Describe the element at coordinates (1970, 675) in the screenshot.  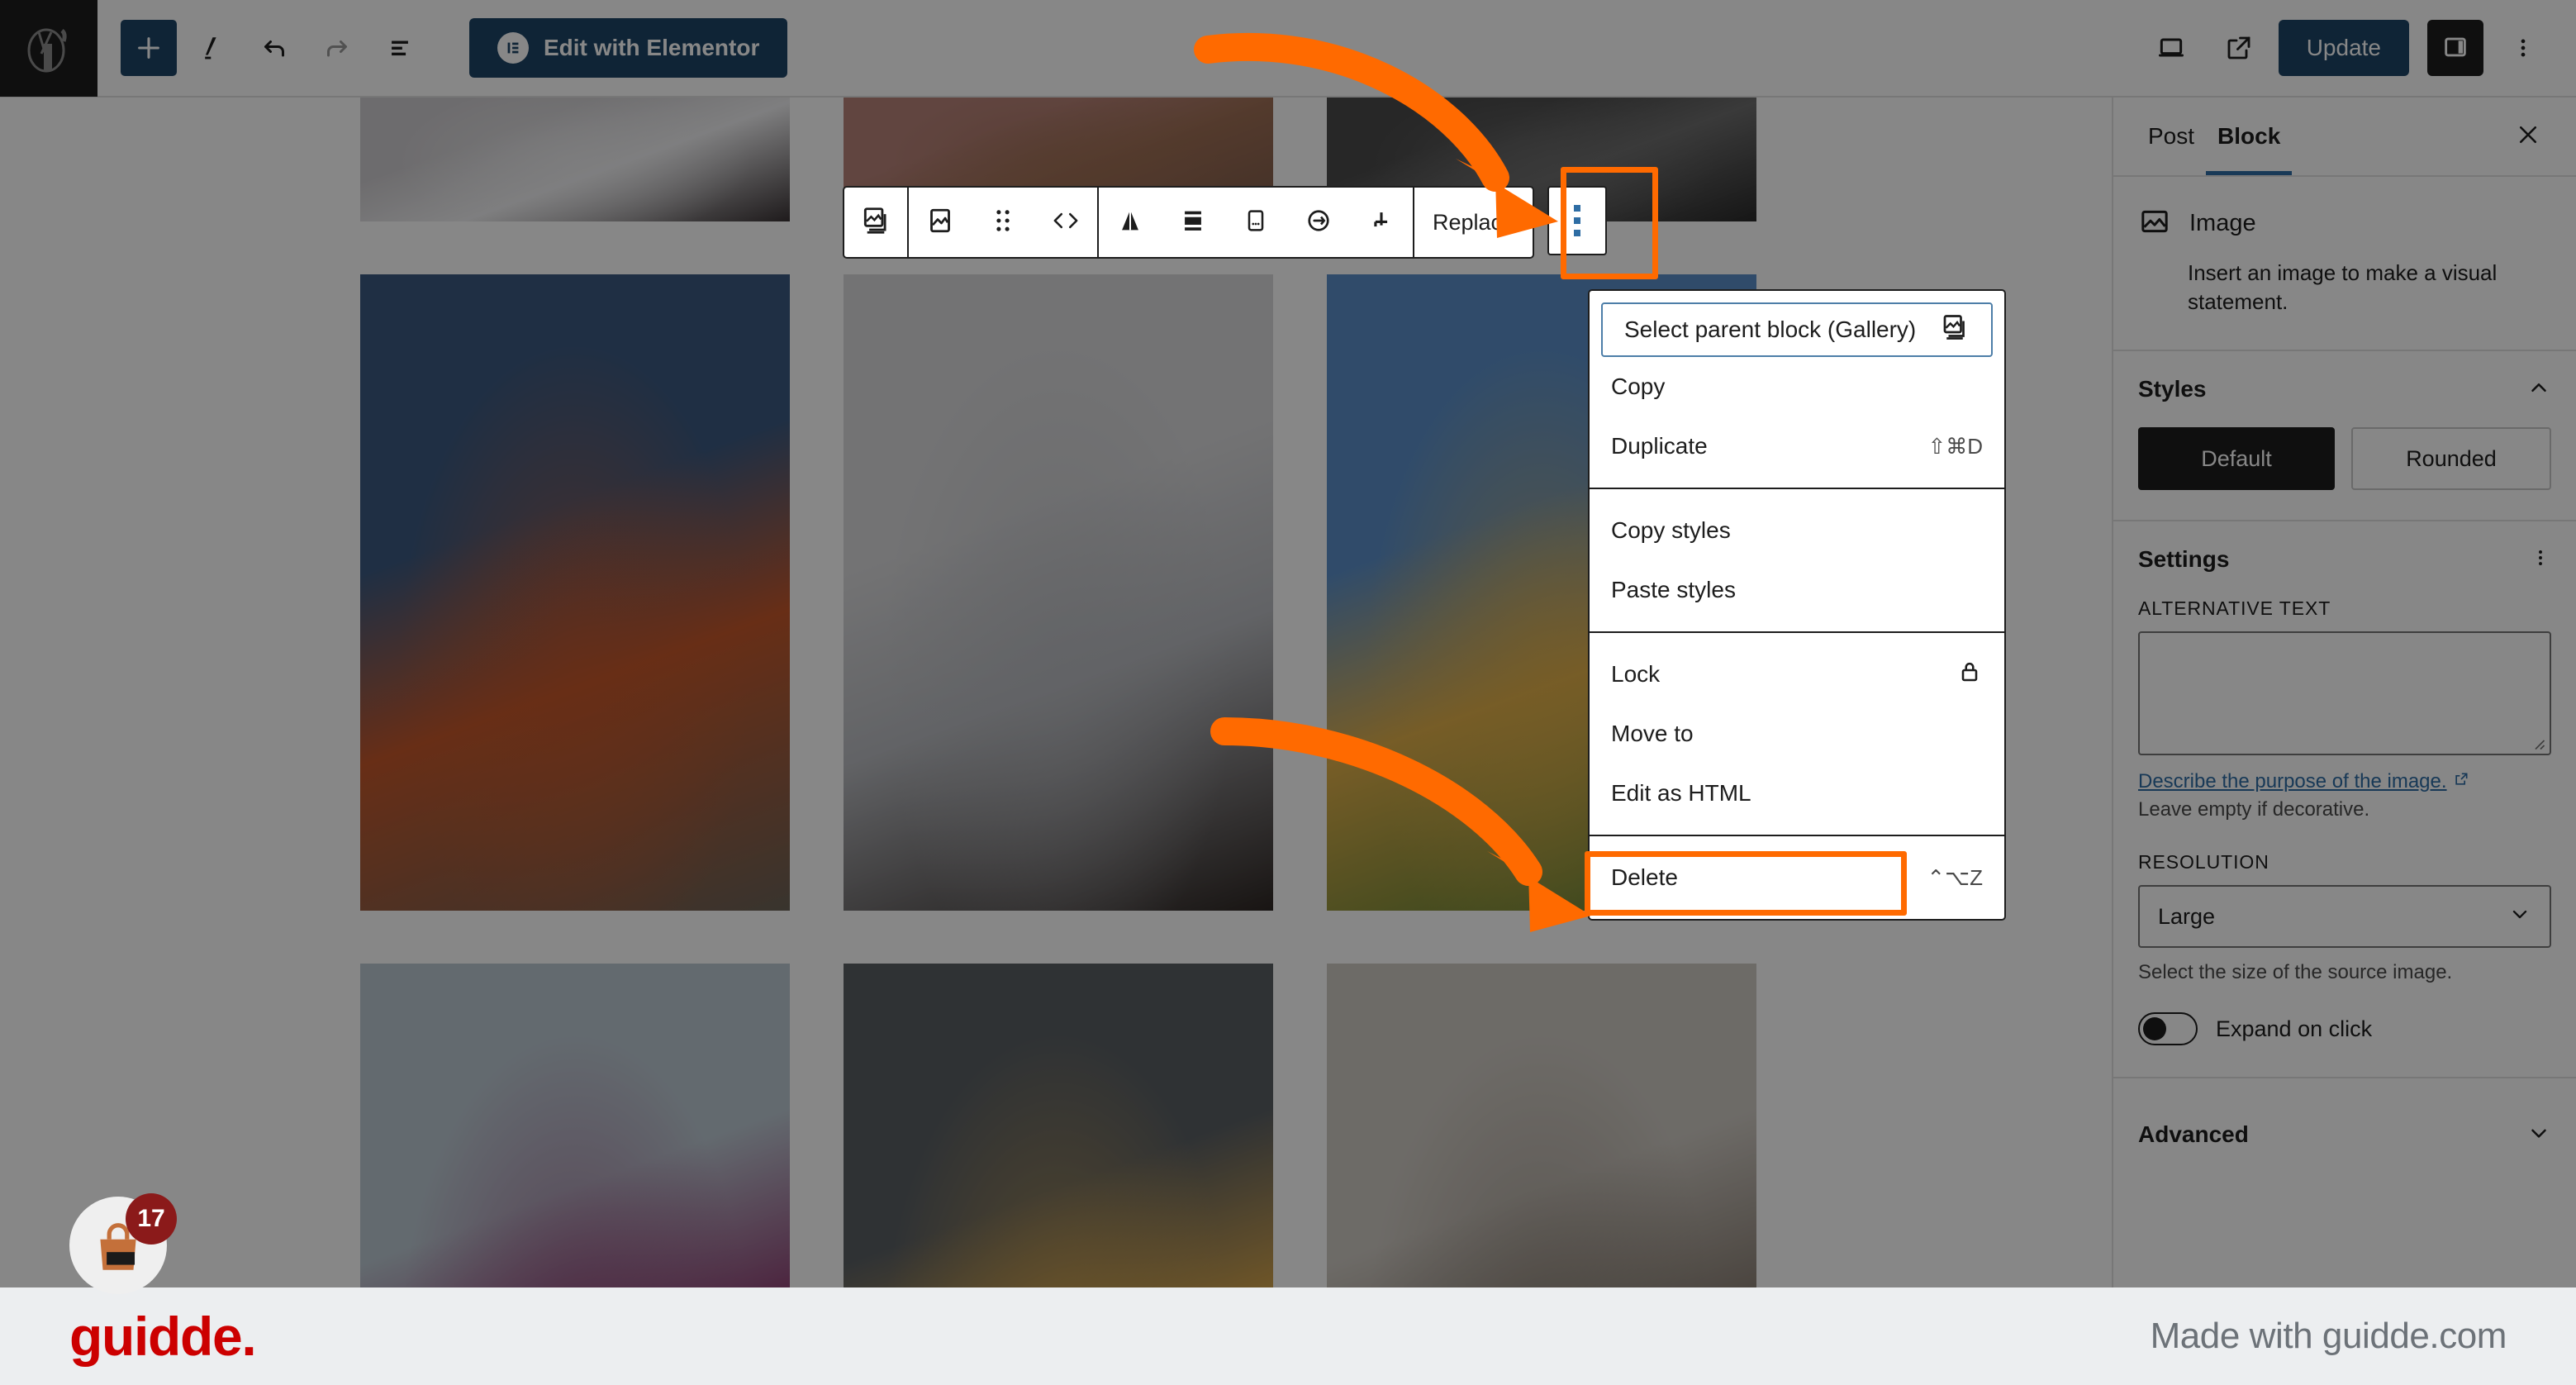
I see `lock-icon` at that location.